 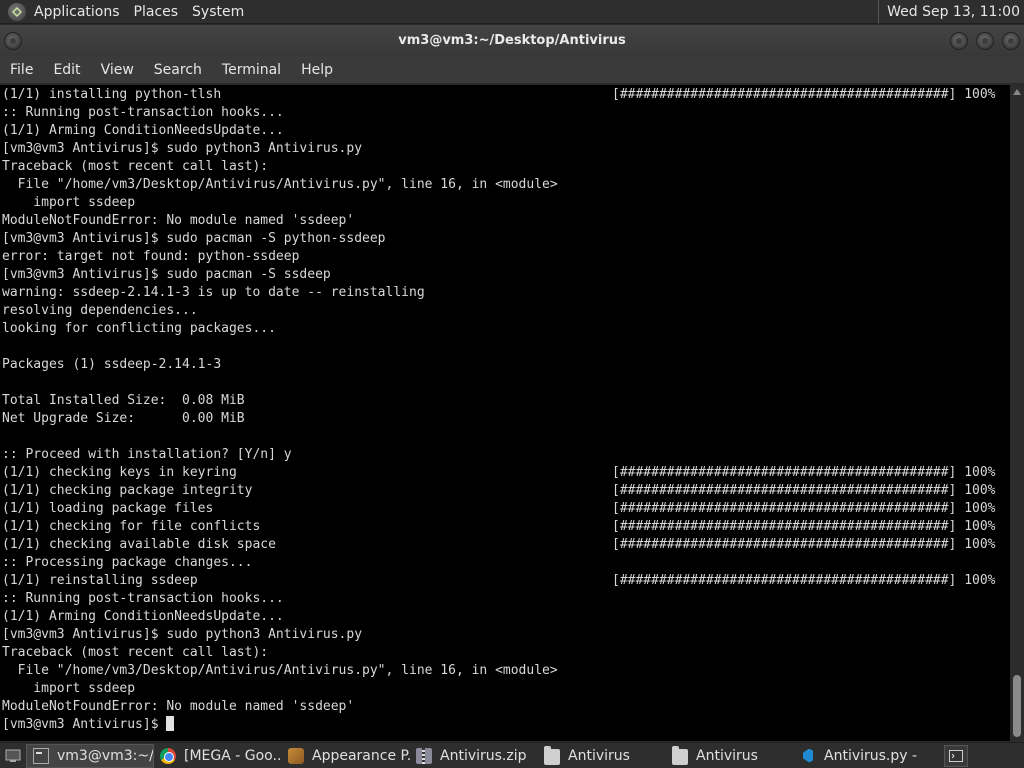 What do you see at coordinates (1011, 41) in the screenshot?
I see `close-button` at bounding box center [1011, 41].